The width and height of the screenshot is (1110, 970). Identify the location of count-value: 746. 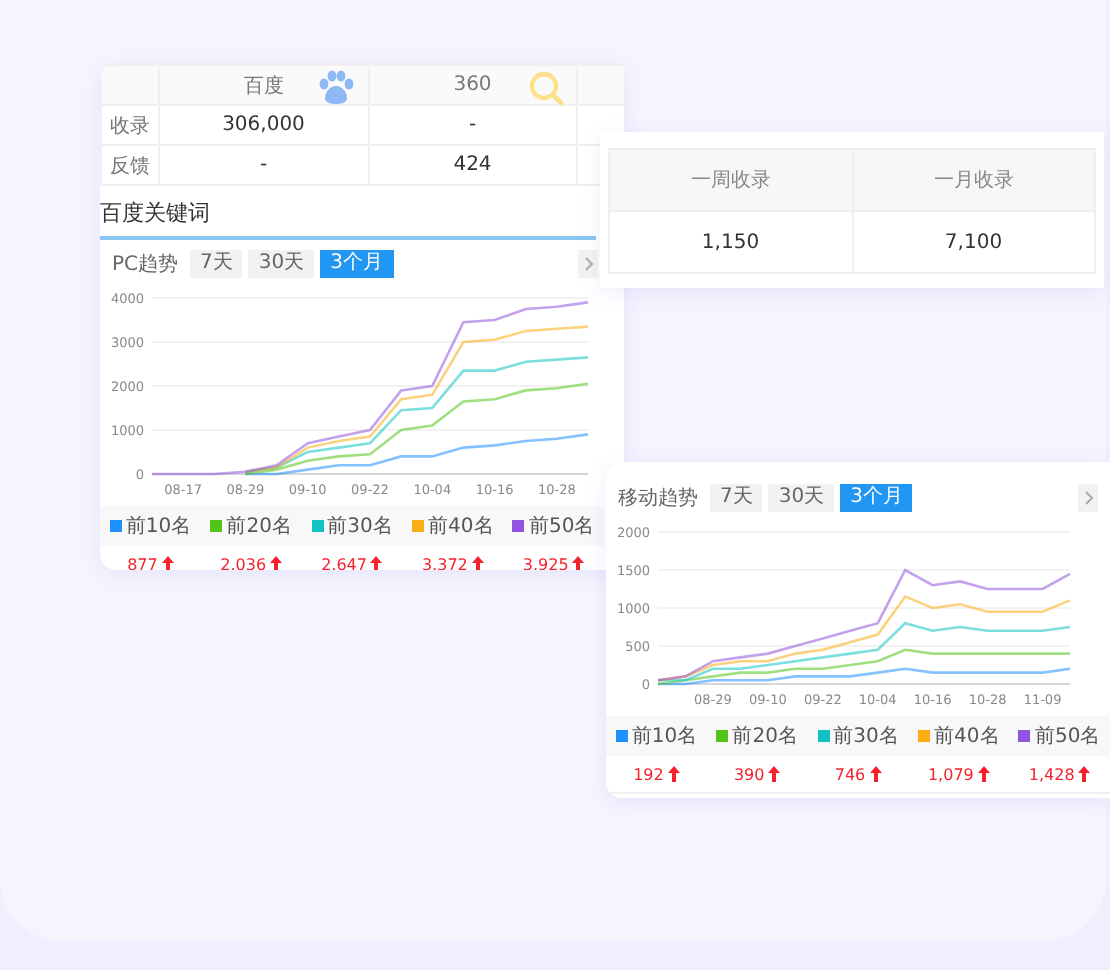
(850, 774).